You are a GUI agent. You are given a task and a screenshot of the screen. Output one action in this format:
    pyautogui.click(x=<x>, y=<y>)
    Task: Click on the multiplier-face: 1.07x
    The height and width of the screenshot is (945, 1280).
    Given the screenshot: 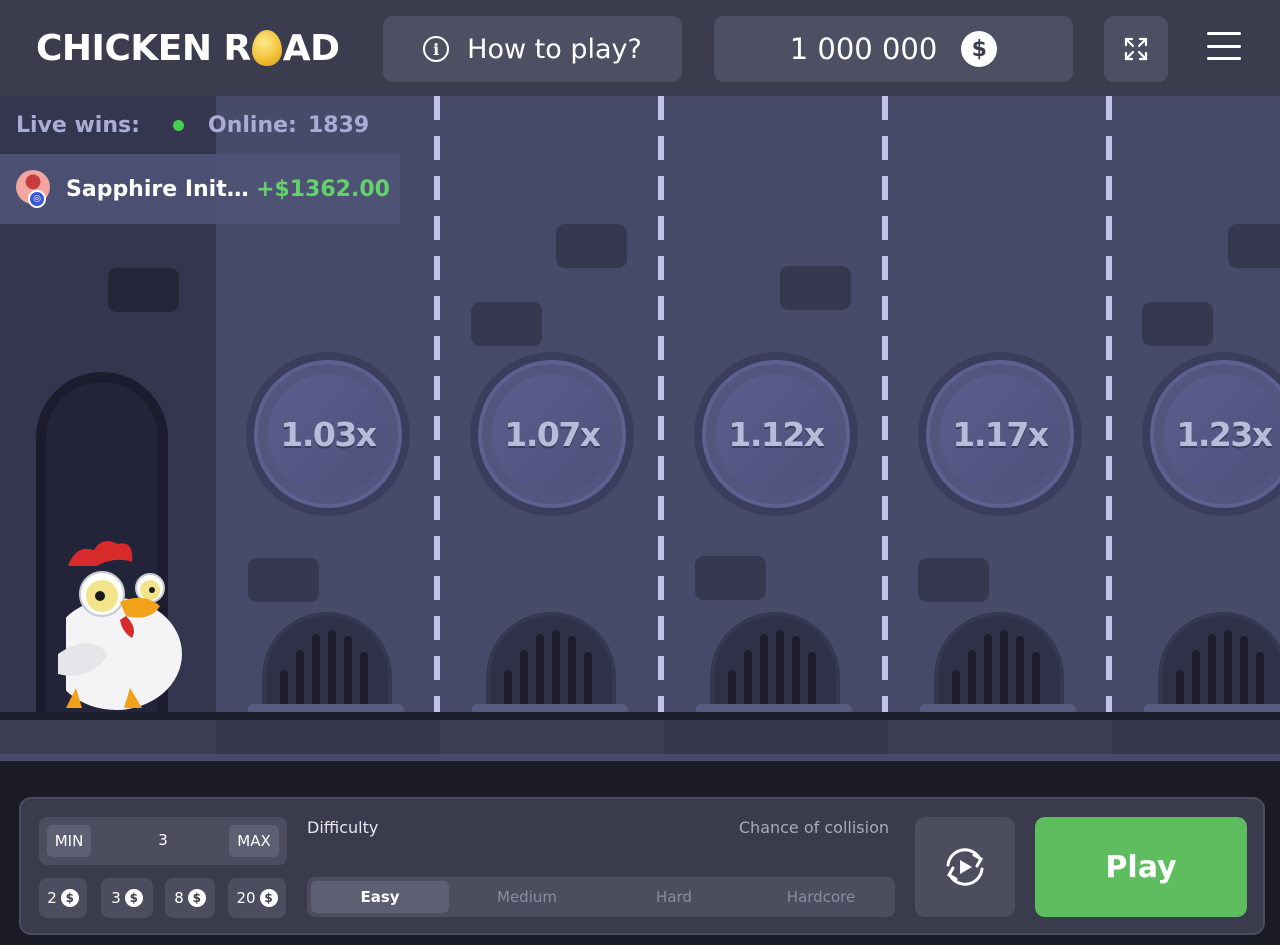 What is the action you would take?
    pyautogui.click(x=552, y=434)
    